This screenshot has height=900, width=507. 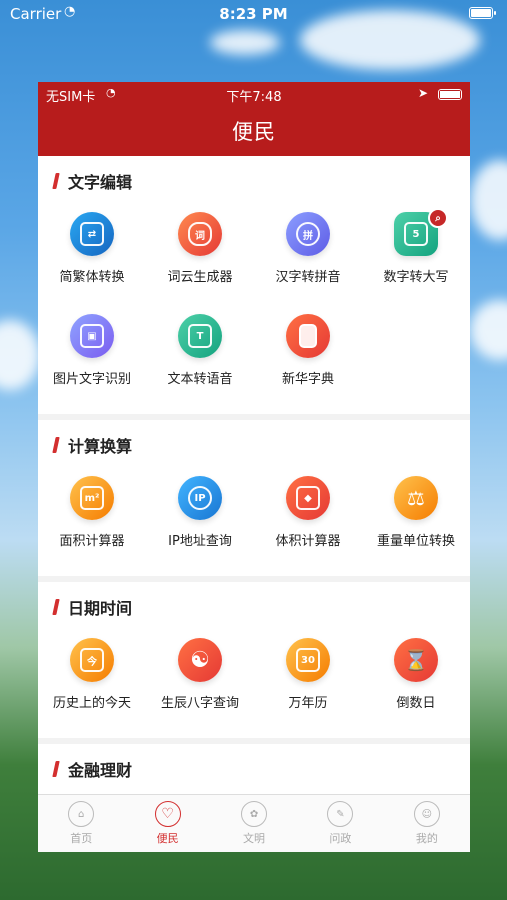 I want to click on tab-civilization: ✿ 文明, so click(x=254, y=823).